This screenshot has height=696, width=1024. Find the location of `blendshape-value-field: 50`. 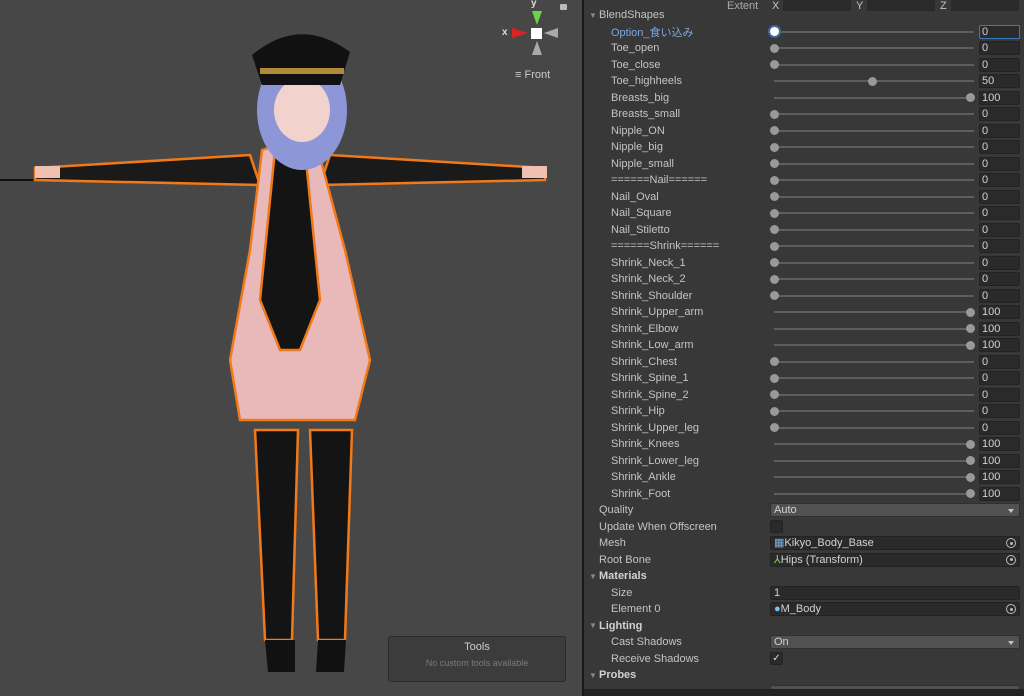

blendshape-value-field: 50 is located at coordinates (999, 81).